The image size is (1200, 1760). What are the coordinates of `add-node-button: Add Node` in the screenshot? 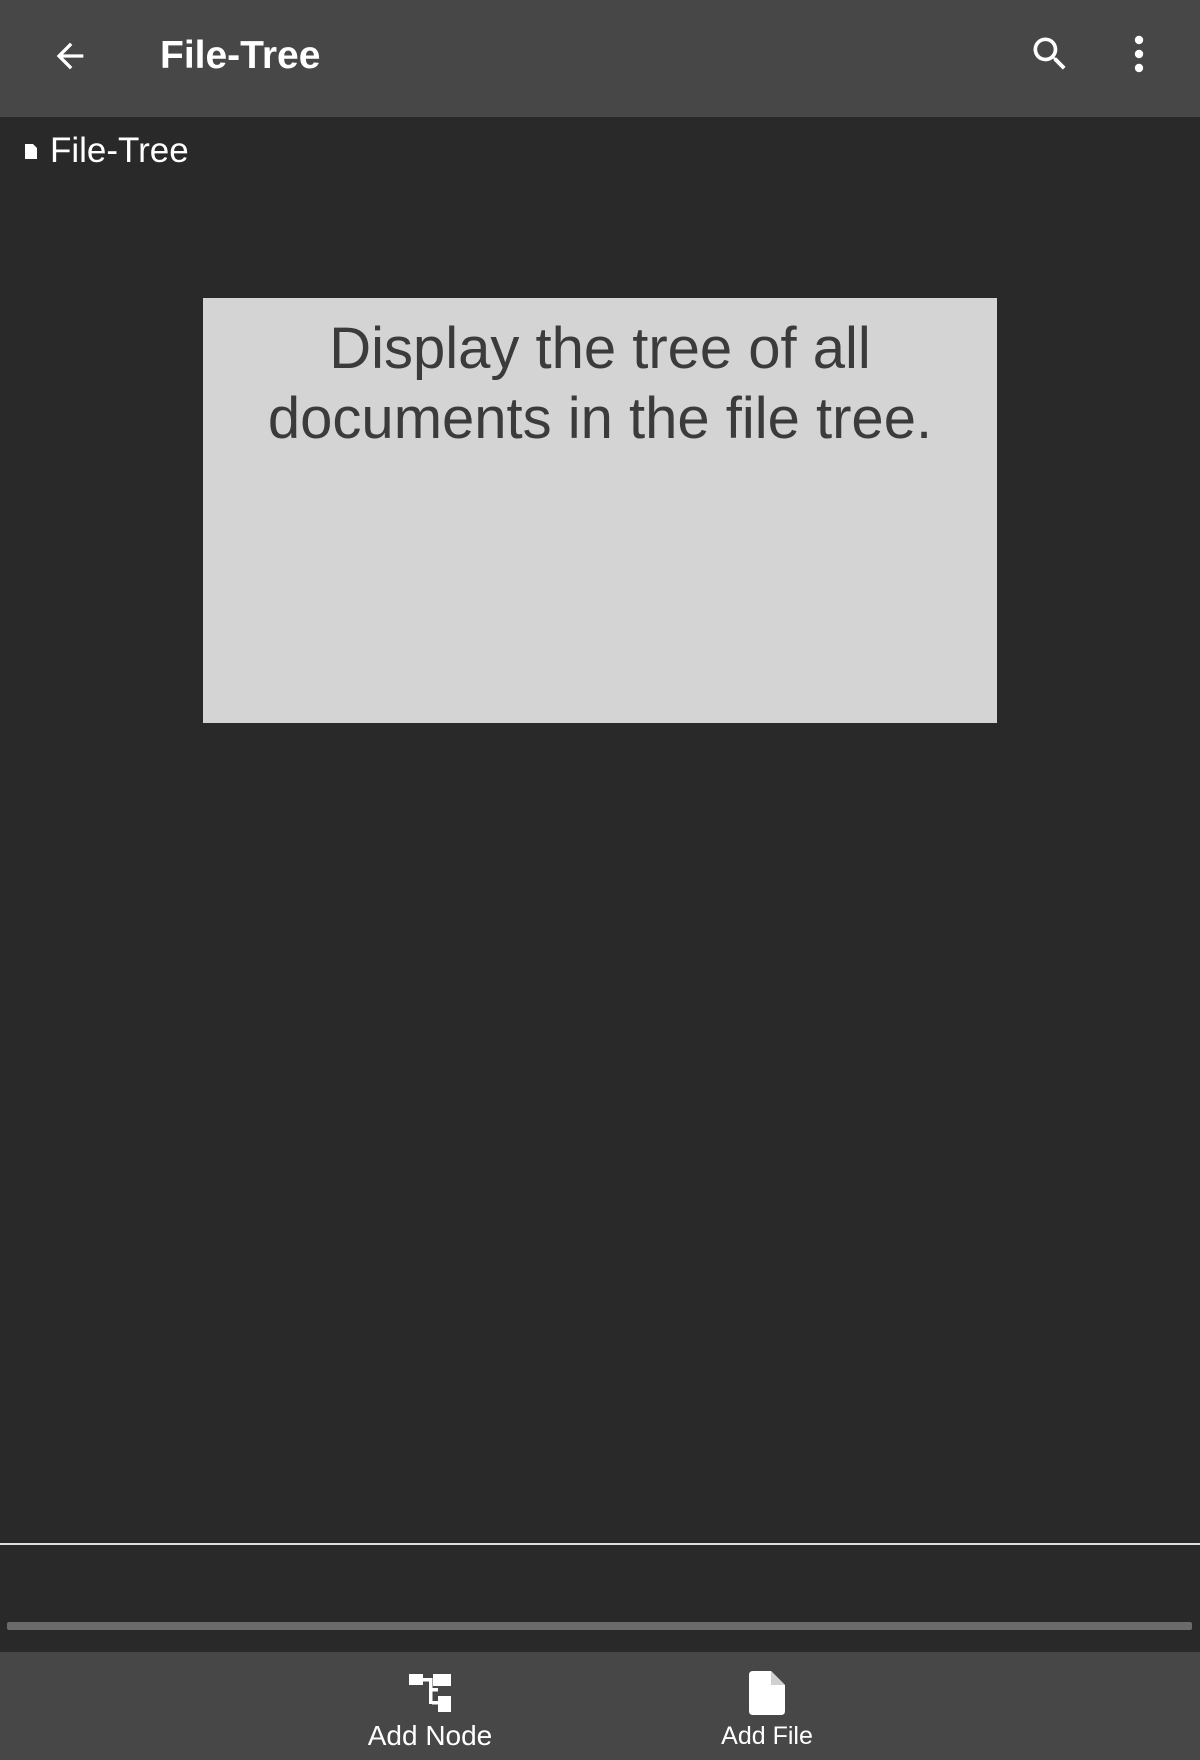 It's located at (430, 1706).